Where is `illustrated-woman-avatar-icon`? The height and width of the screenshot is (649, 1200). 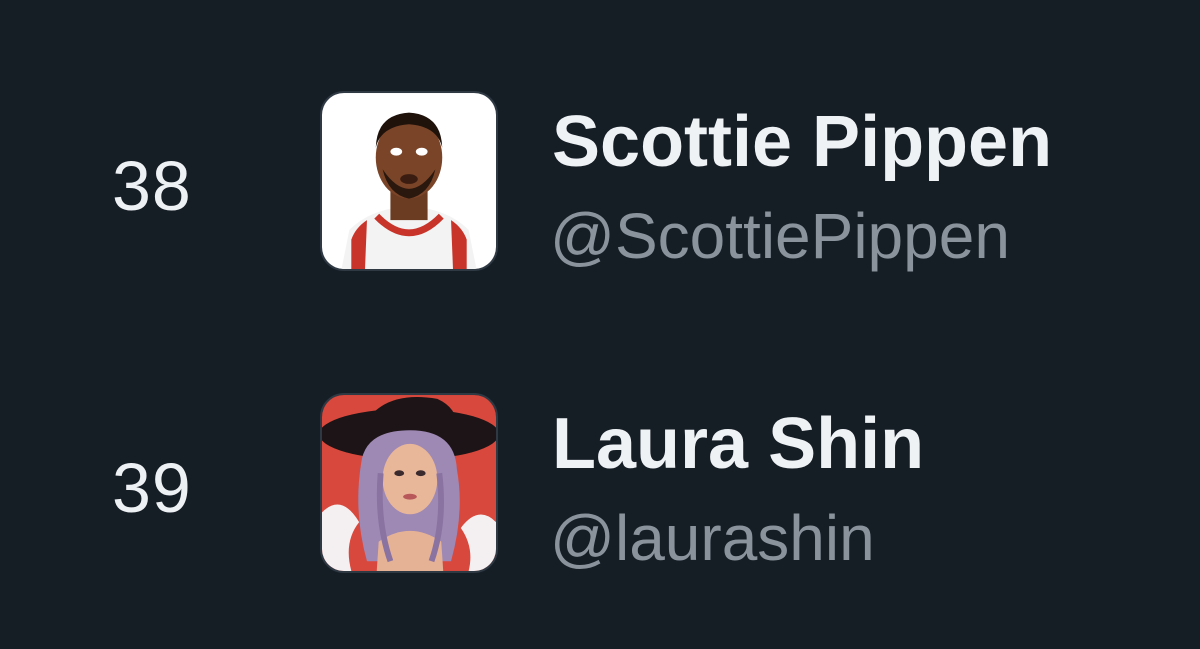 illustrated-woman-avatar-icon is located at coordinates (409, 483).